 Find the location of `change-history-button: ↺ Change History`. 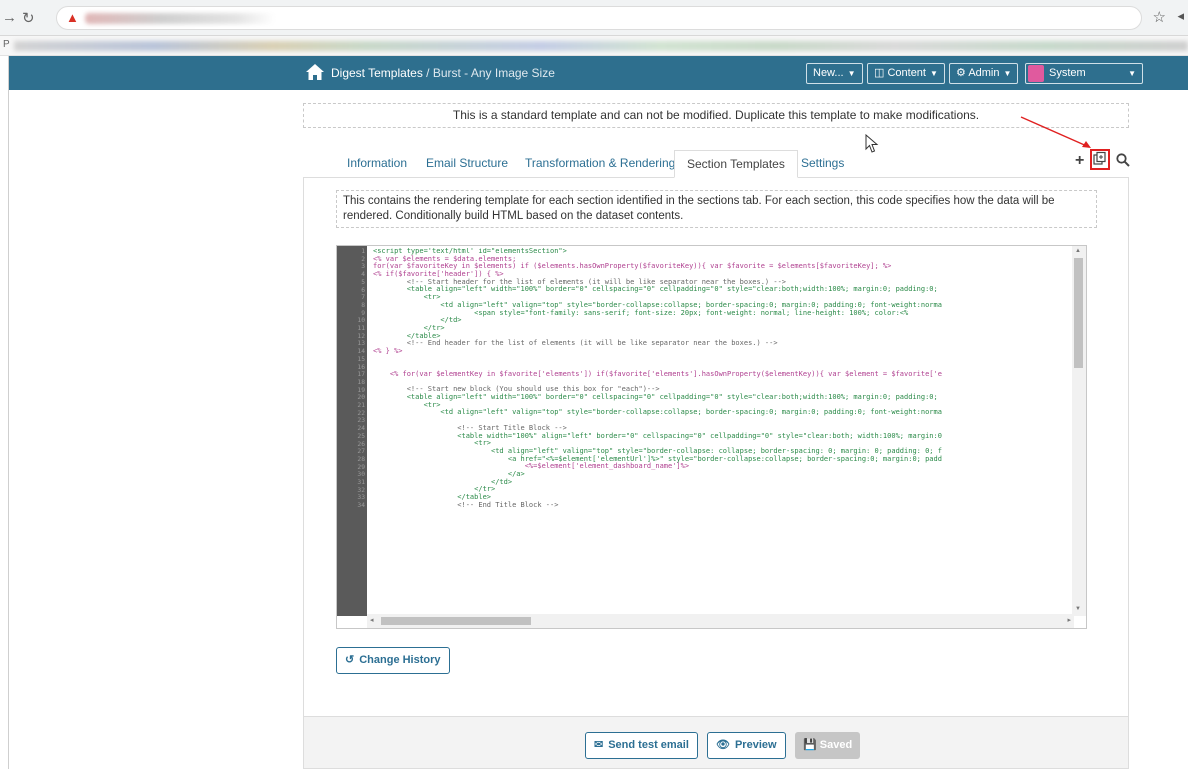

change-history-button: ↺ Change History is located at coordinates (393, 660).